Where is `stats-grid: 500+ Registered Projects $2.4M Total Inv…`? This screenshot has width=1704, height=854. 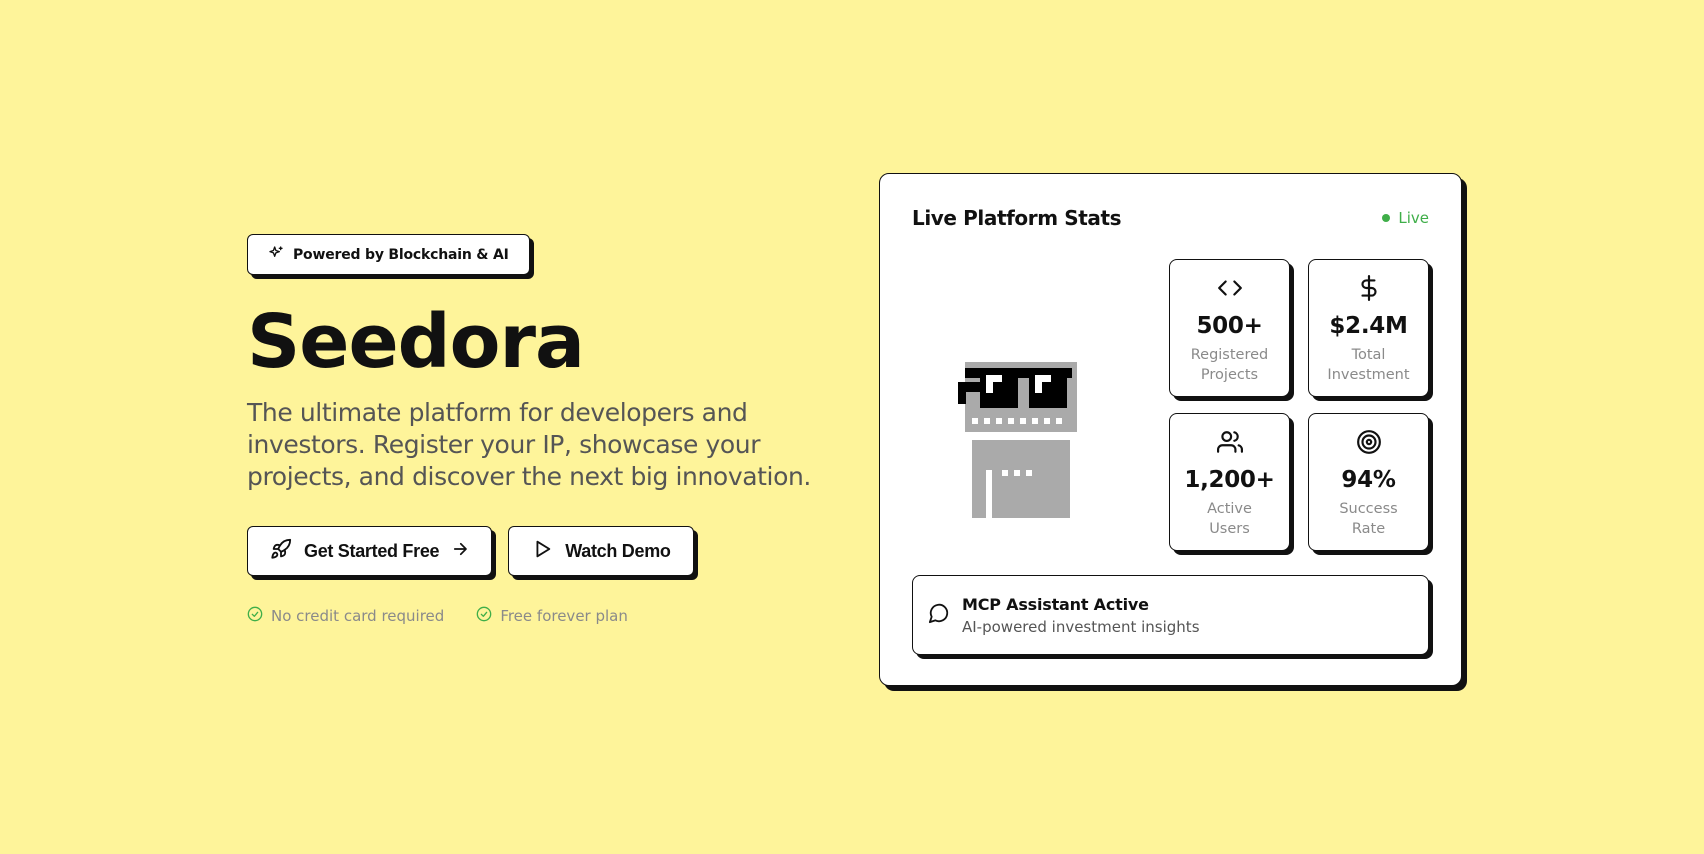 stats-grid: 500+ Registered Projects $2.4M Total Inv… is located at coordinates (1299, 405).